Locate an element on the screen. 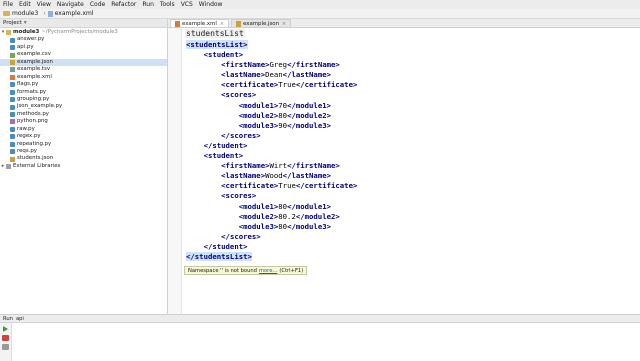 The height and width of the screenshot is (361, 640). xml-open-tag: <scores> is located at coordinates (239, 95).